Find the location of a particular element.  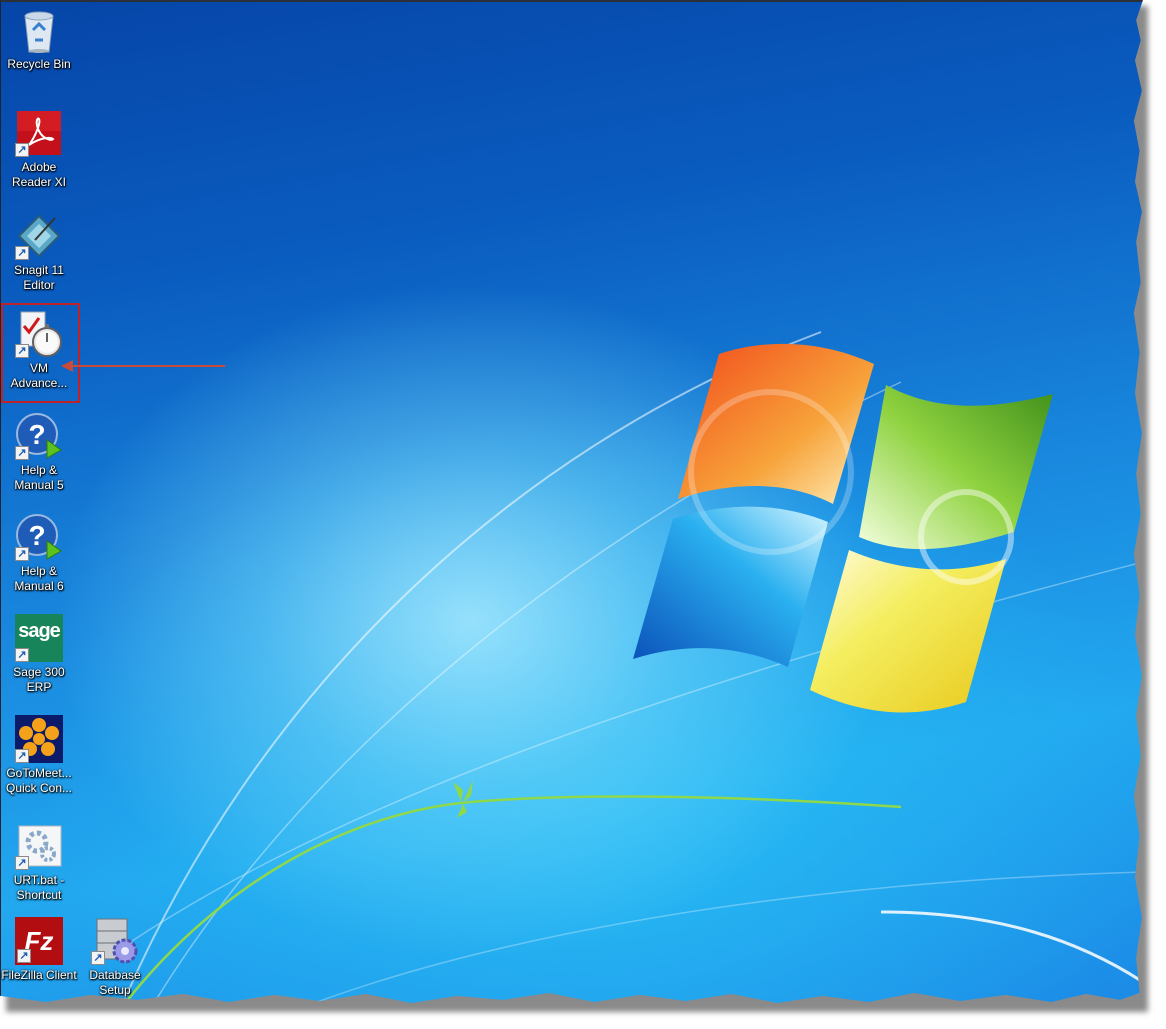

desktop-icon-label: Adobe Reader XI is located at coordinates (39, 174).